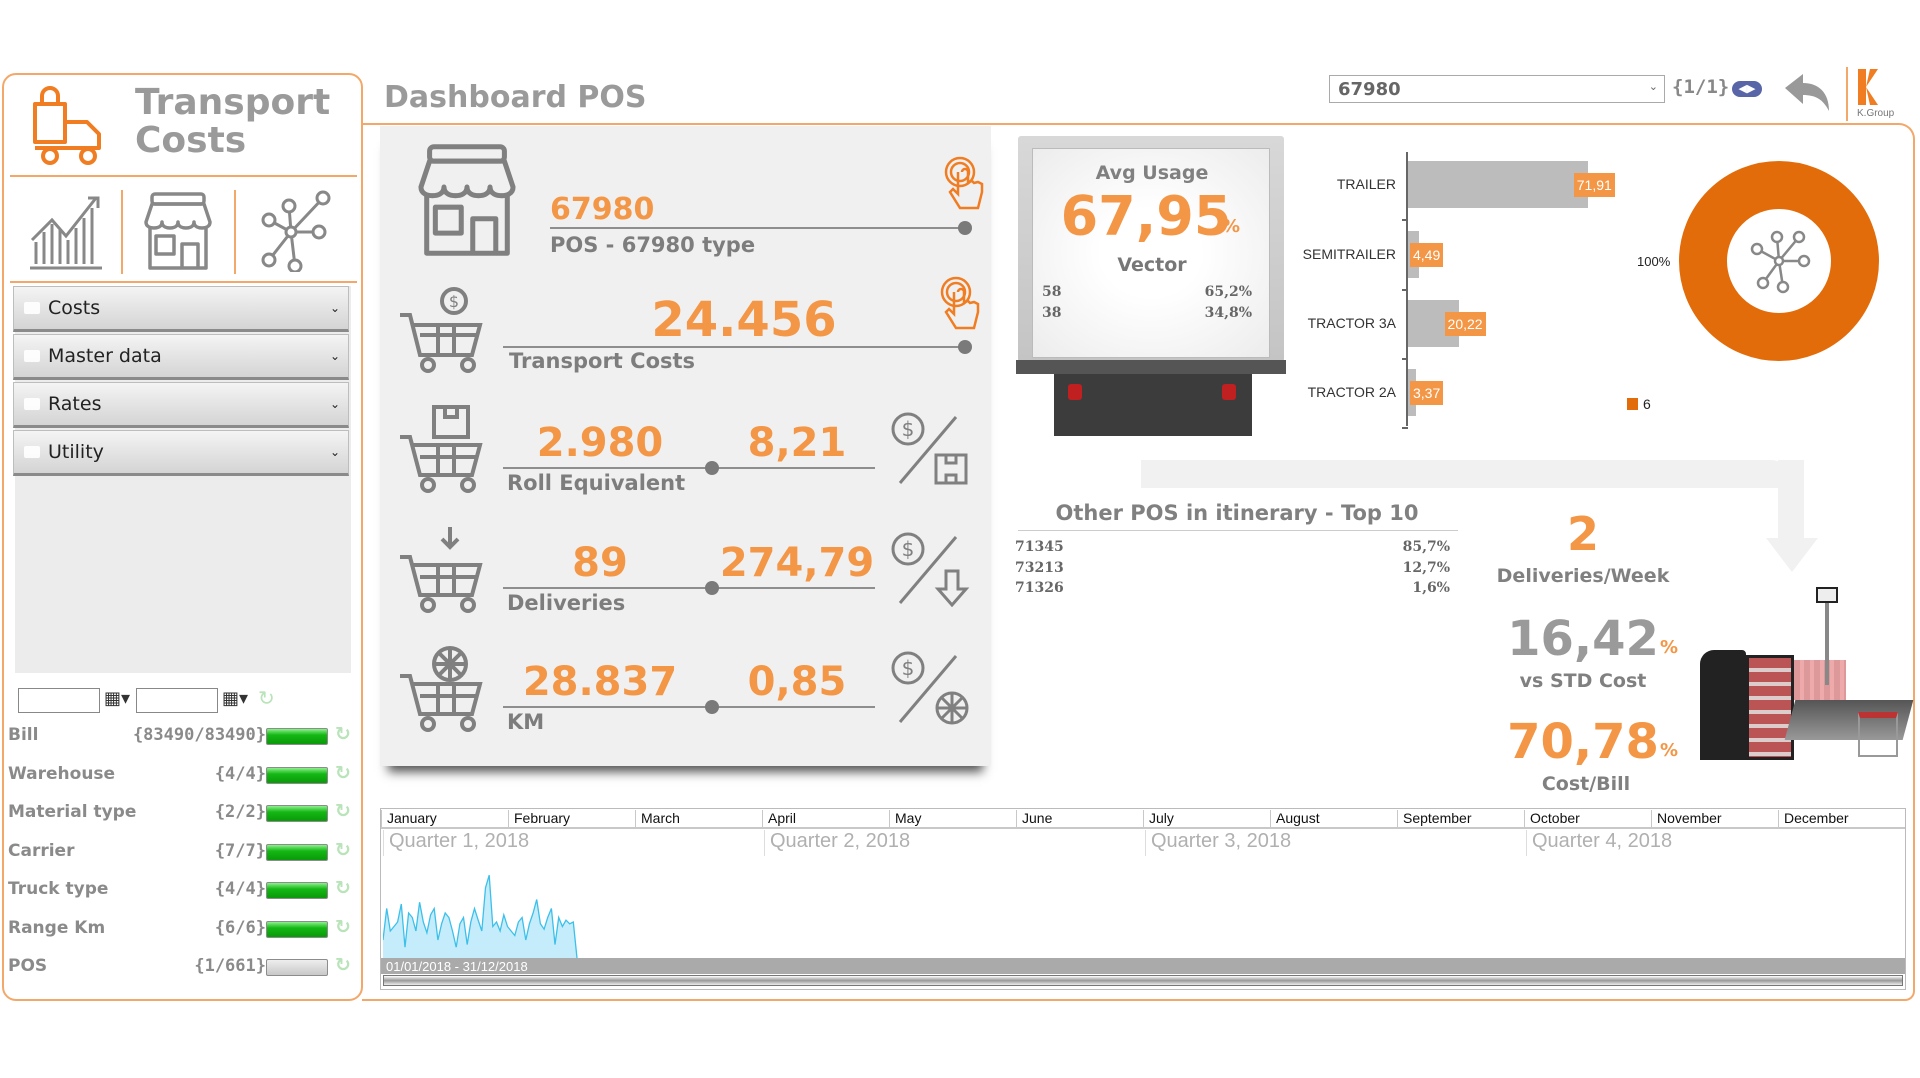 Image resolution: width=1920 pixels, height=1078 pixels. What do you see at coordinates (178, 231) in the screenshot?
I see `store-icon` at bounding box center [178, 231].